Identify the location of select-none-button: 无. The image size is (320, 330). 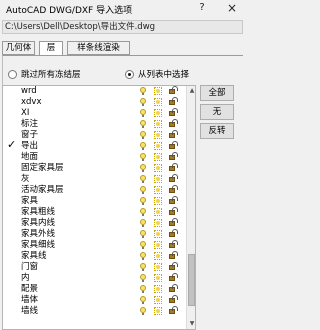
(217, 112).